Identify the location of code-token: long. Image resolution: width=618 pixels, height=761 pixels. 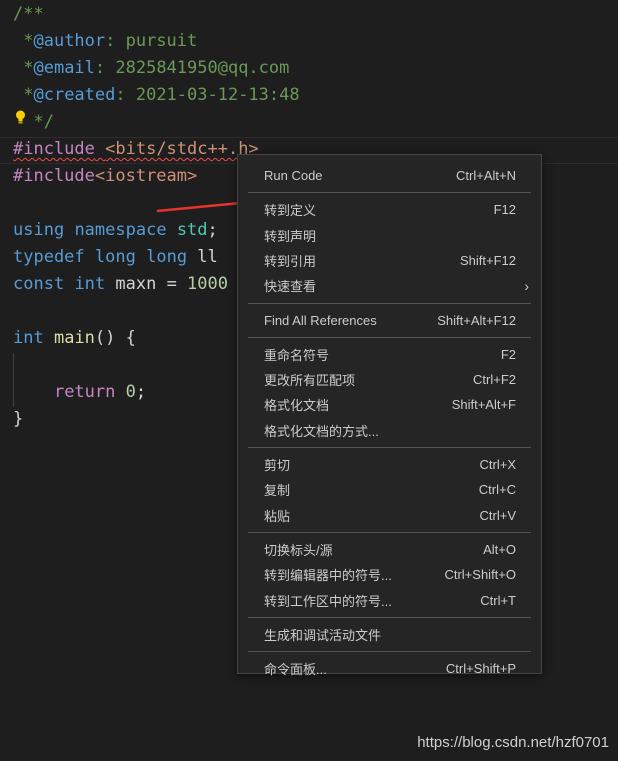
(115, 257).